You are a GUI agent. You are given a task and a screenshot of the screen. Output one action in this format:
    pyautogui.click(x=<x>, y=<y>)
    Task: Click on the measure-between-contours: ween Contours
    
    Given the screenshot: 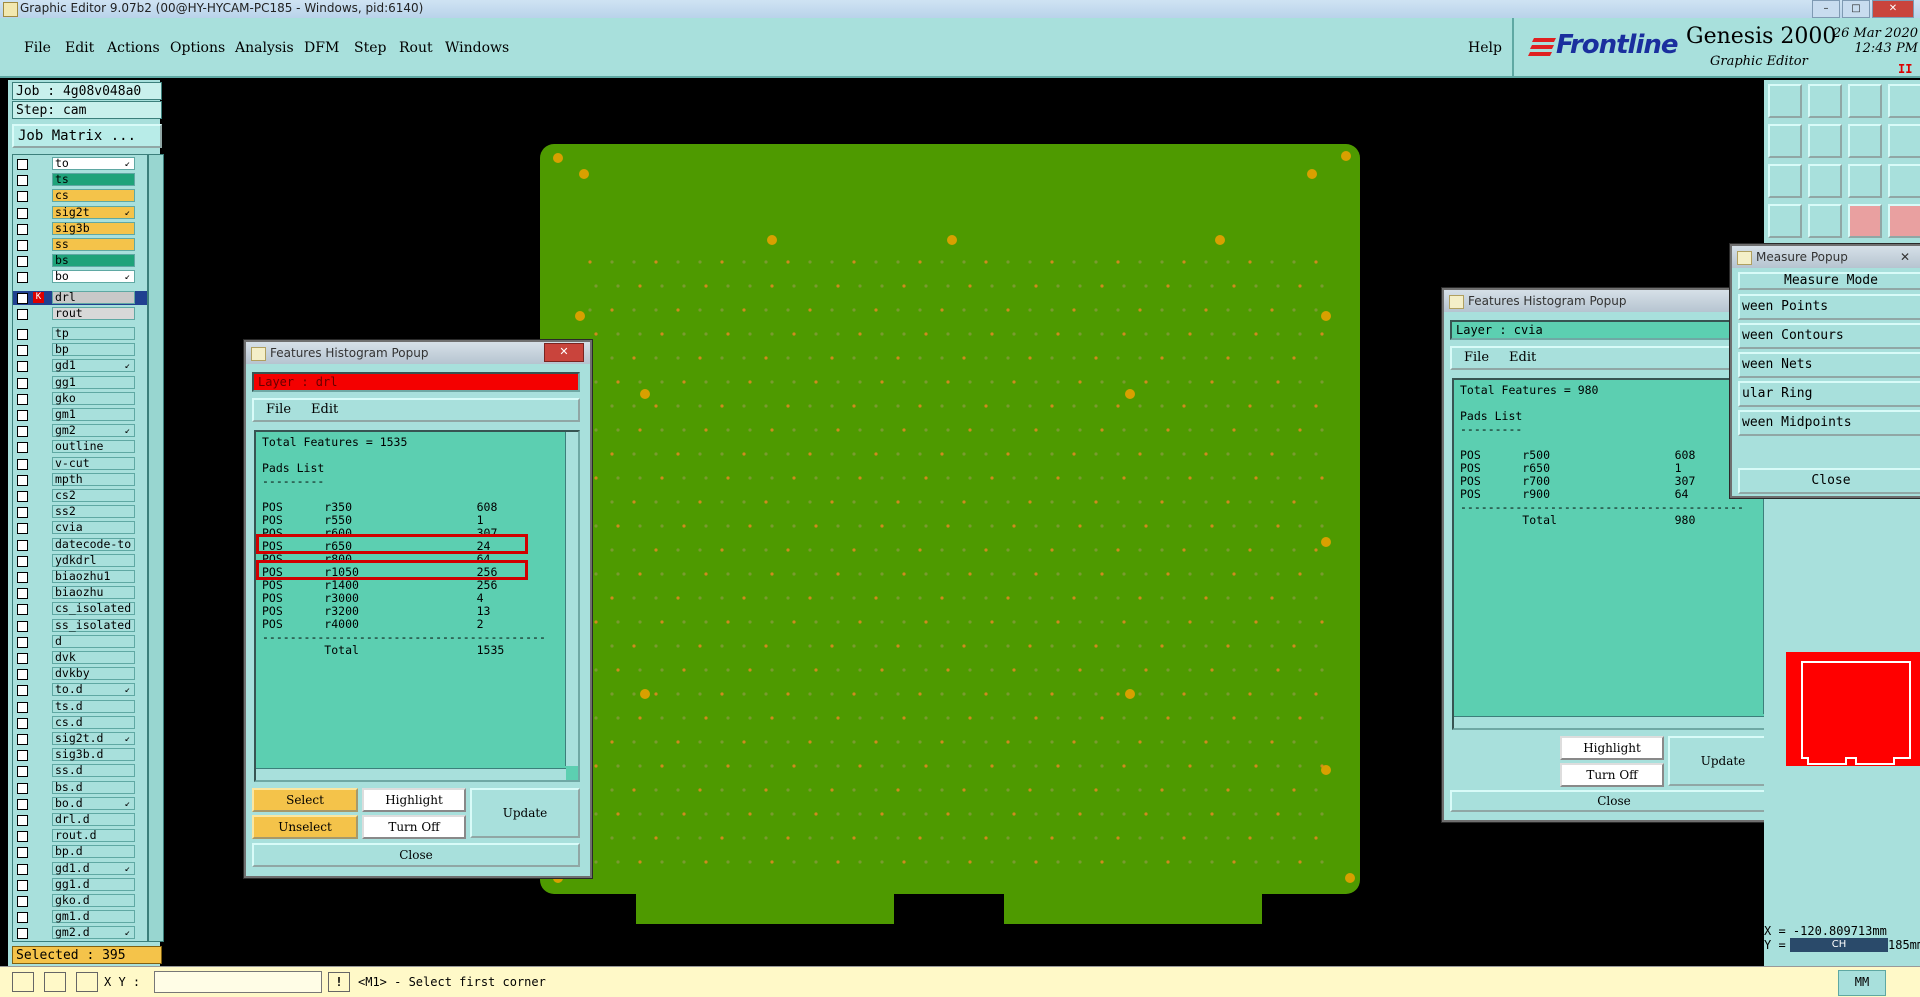 What is the action you would take?
    pyautogui.click(x=1829, y=336)
    